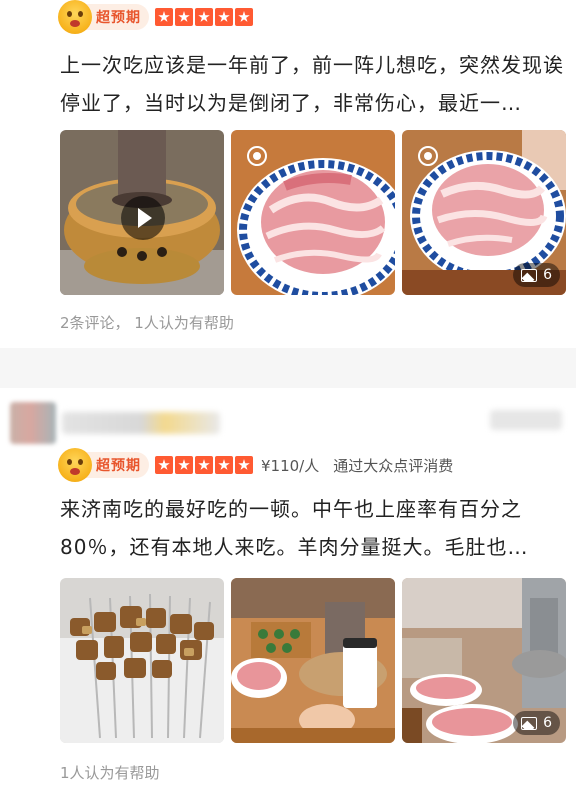 The height and width of the screenshot is (802, 576). What do you see at coordinates (393, 465) in the screenshot?
I see `consume-note: 通过大众点评消费` at bounding box center [393, 465].